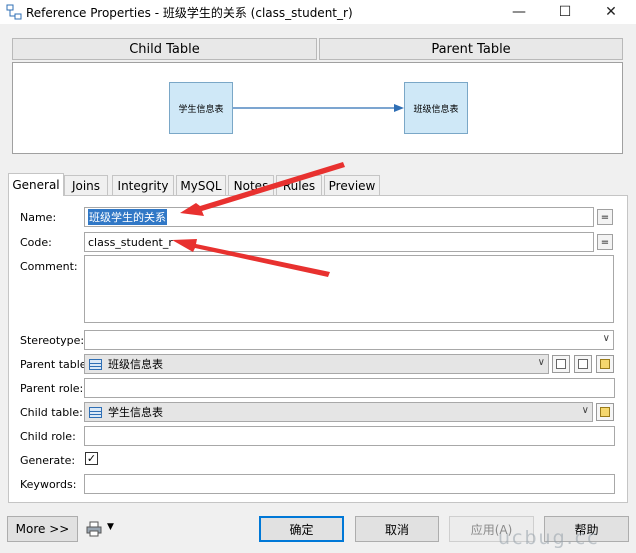 The height and width of the screenshot is (553, 636). Describe the element at coordinates (565, 12) in the screenshot. I see `maximize-button: ☐` at that location.